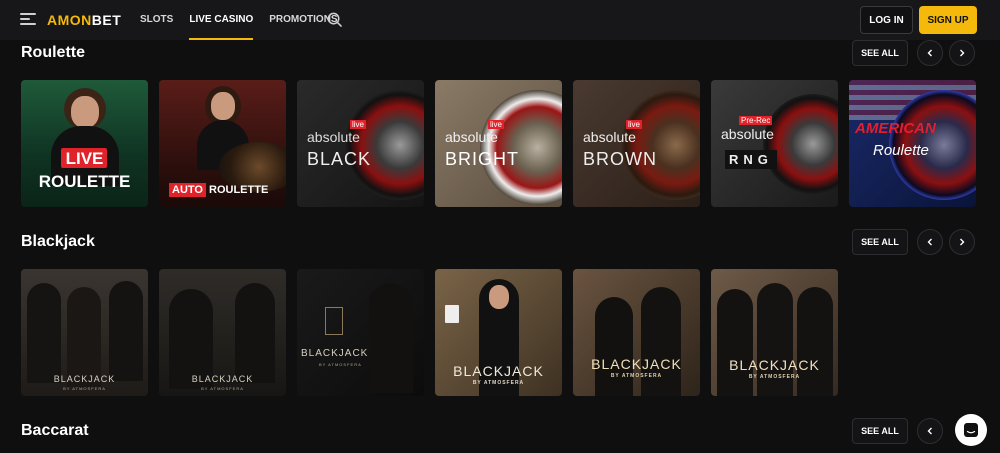 The height and width of the screenshot is (453, 1000). Describe the element at coordinates (948, 20) in the screenshot. I see `signup-button: SIGN UP` at that location.